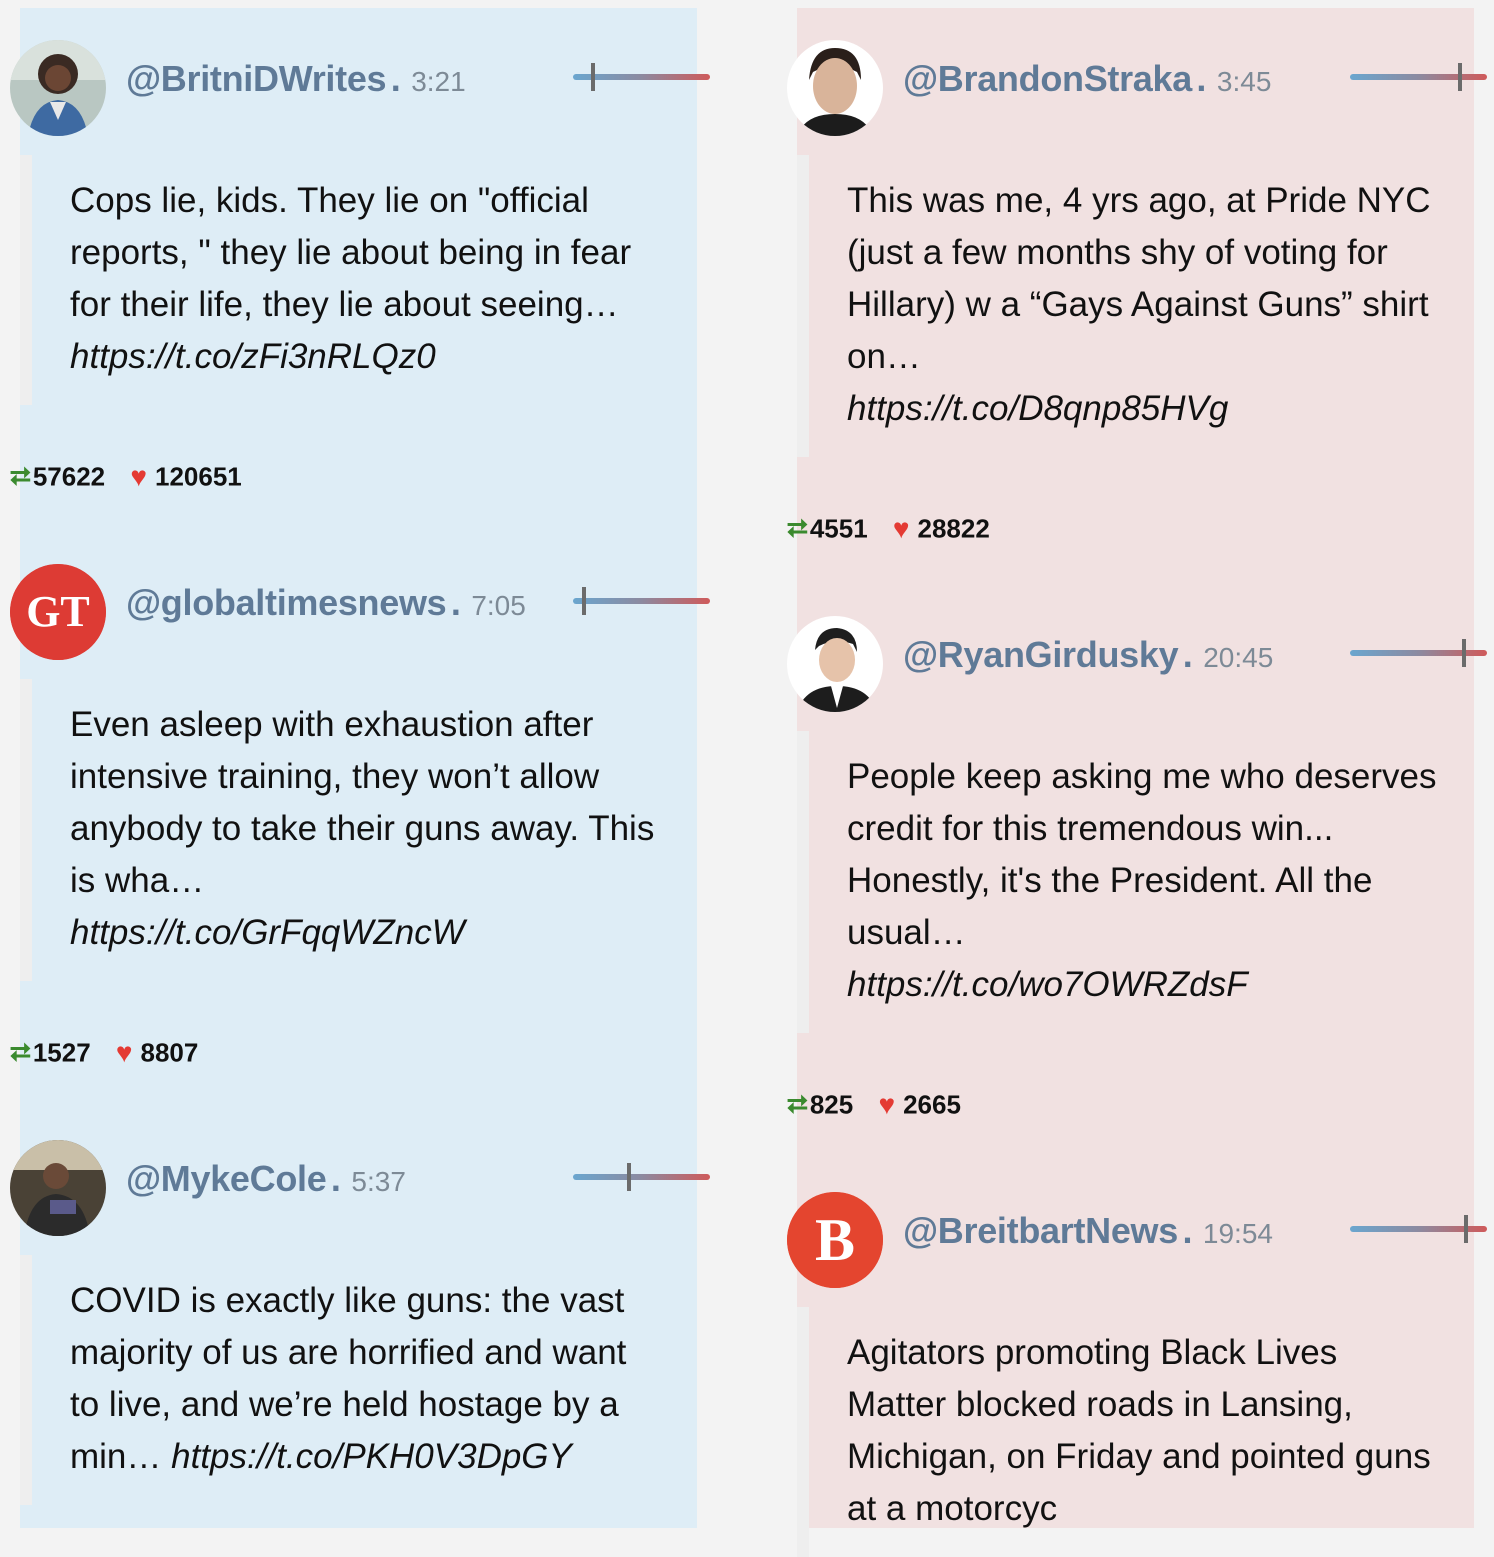 This screenshot has height=1557, width=1494. Describe the element at coordinates (226, 1178) in the screenshot. I see `user-handle: @MykeCole` at that location.